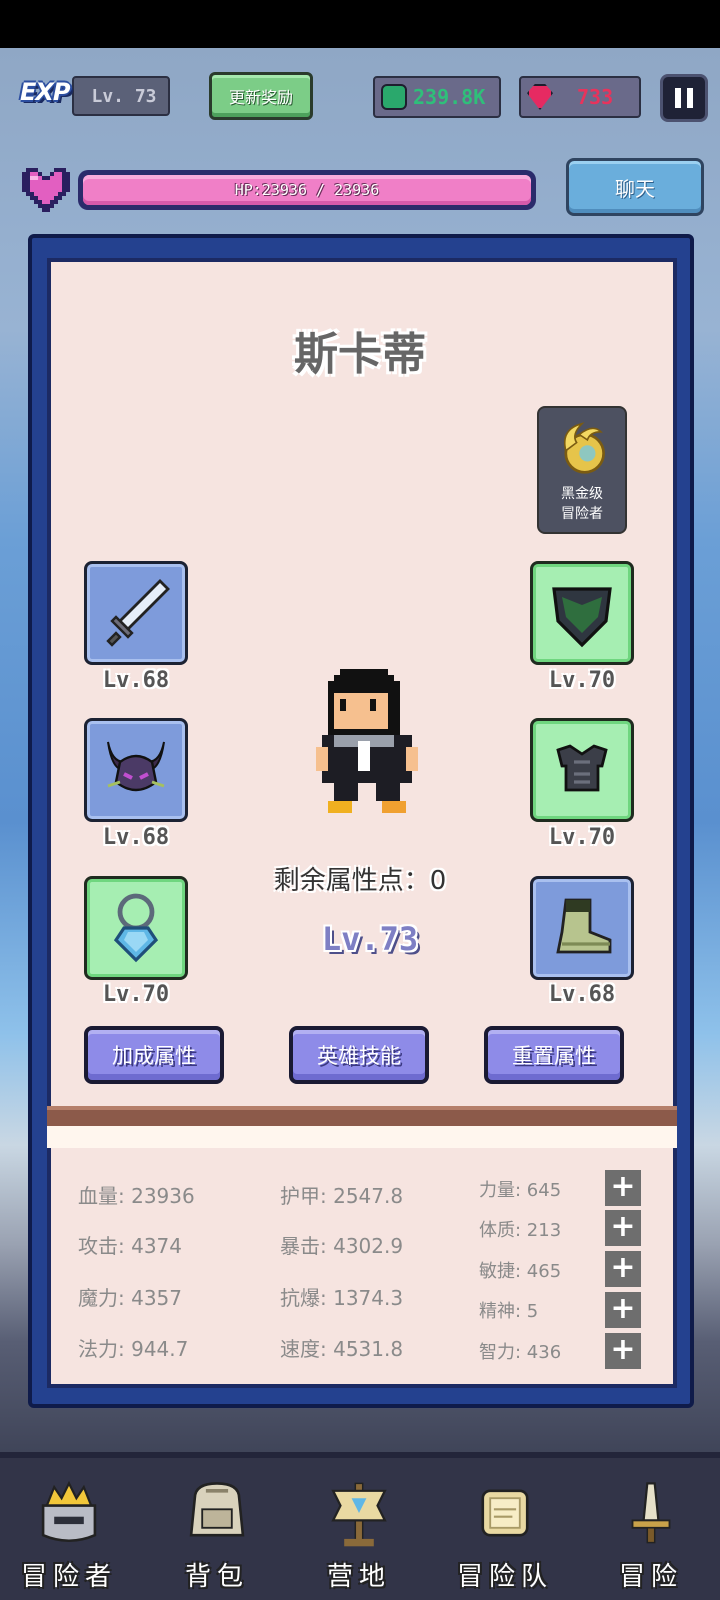 Image resolution: width=720 pixels, height=1600 pixels. Describe the element at coordinates (136, 766) in the screenshot. I see `horned-helmet-icon` at that location.